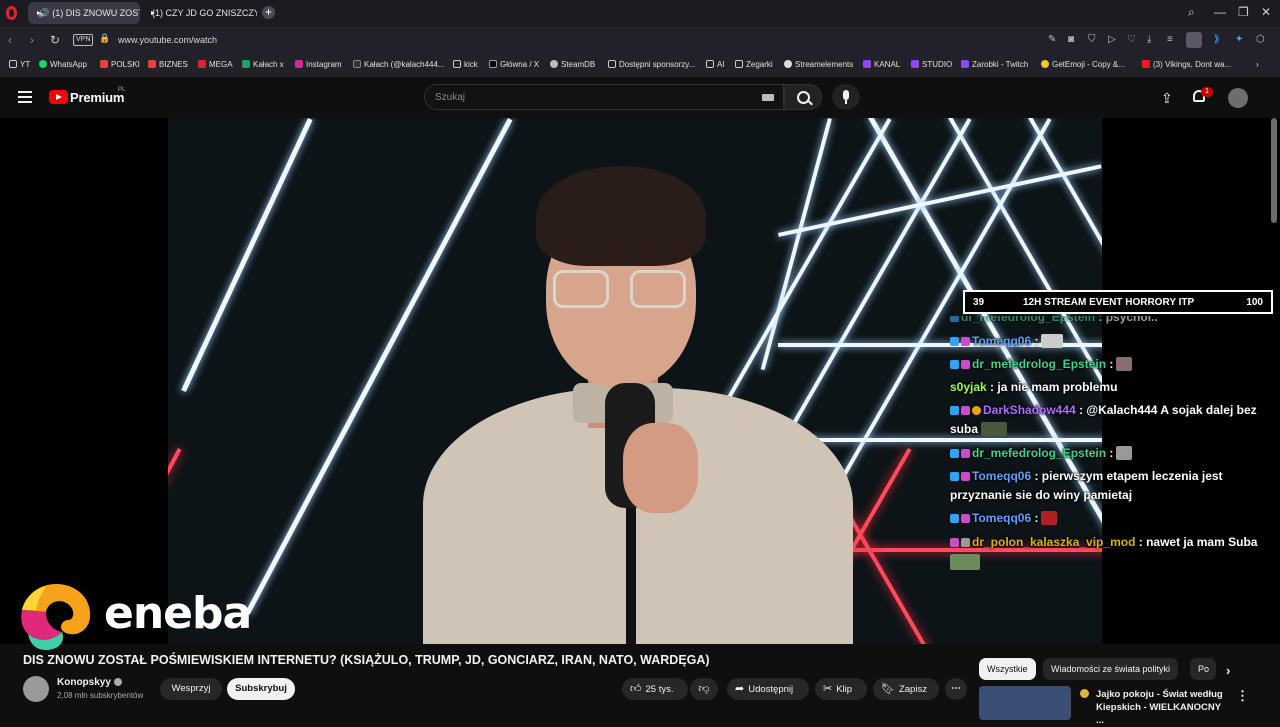  I want to click on subscribe-button: Subskrybuj, so click(261, 689).